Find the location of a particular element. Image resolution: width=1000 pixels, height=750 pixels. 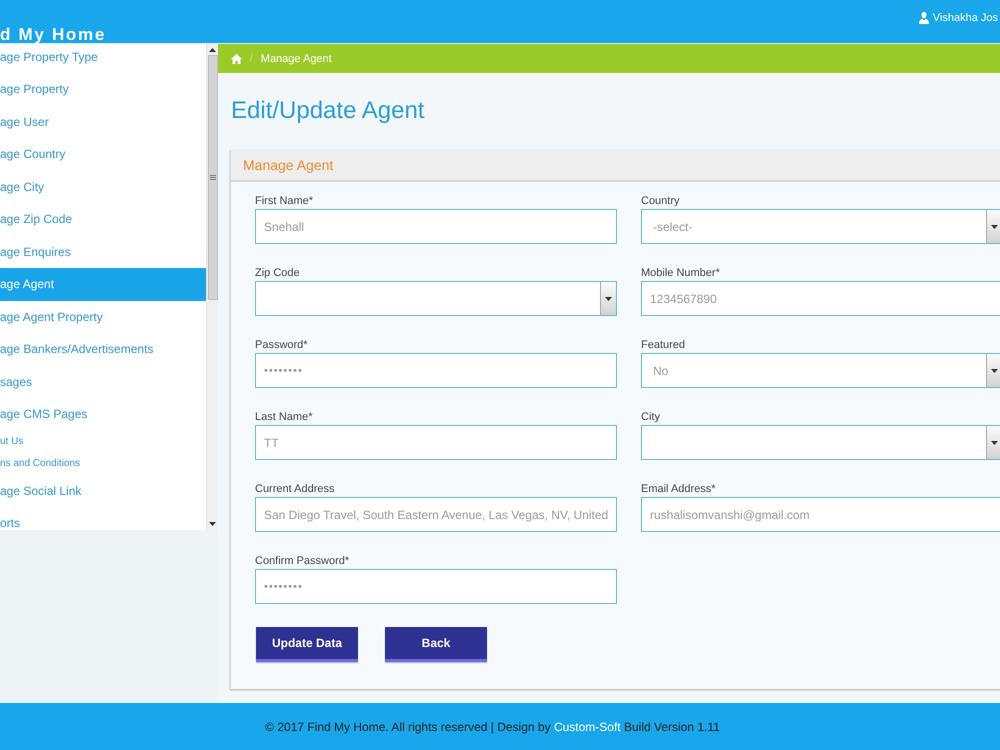

select-field: -select- is located at coordinates (820, 226).